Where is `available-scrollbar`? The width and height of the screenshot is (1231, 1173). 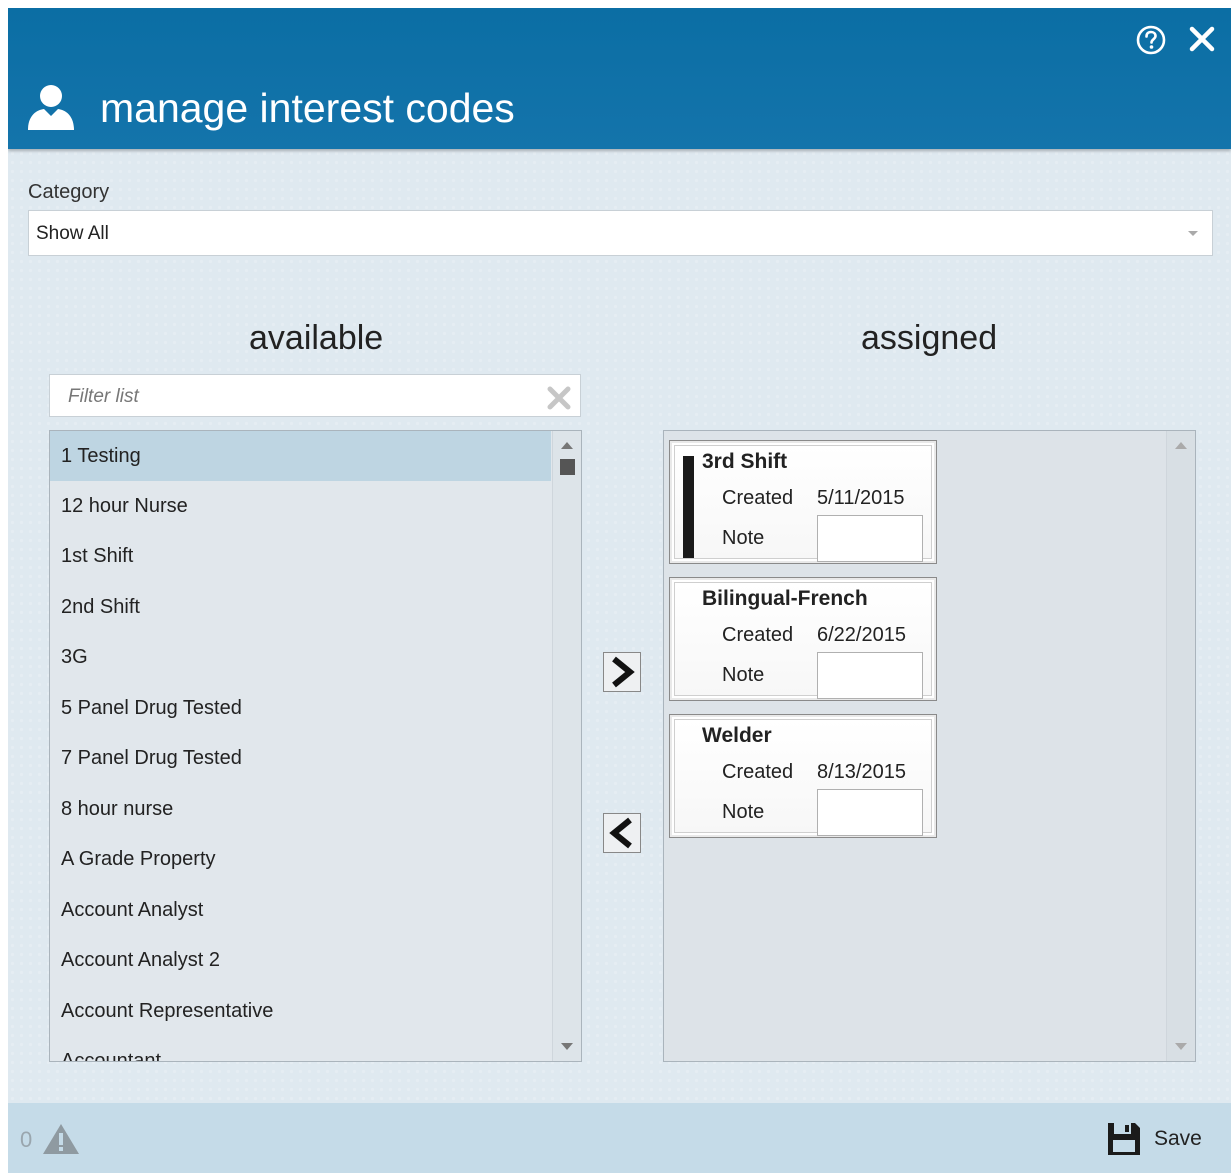 available-scrollbar is located at coordinates (566, 746).